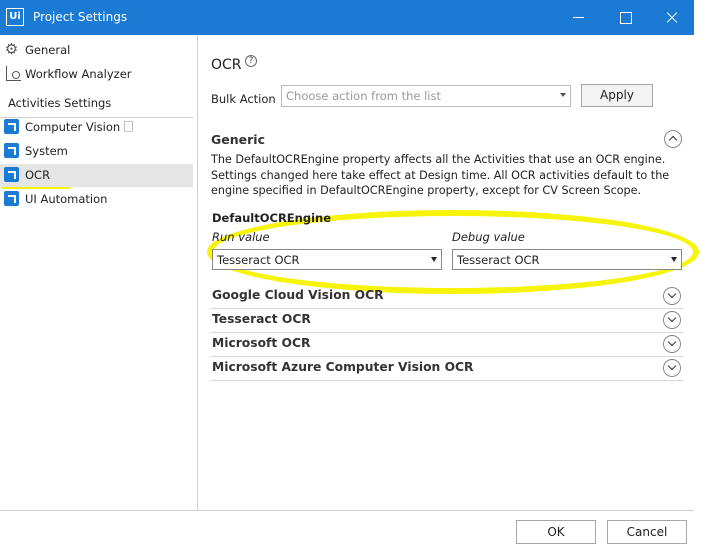 The image size is (702, 550). What do you see at coordinates (11, 49) in the screenshot?
I see `gear-icon: ⚙` at bounding box center [11, 49].